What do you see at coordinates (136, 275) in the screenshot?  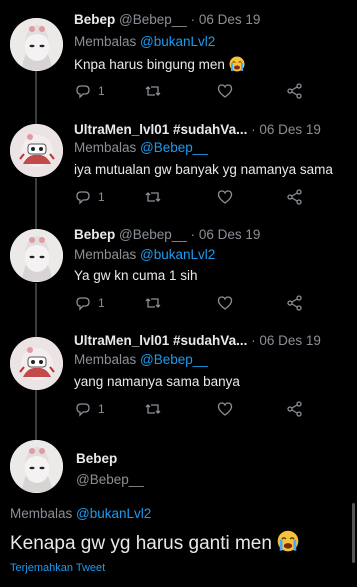 I see `tweet-text: Ya gw kn cuma 1 sih` at bounding box center [136, 275].